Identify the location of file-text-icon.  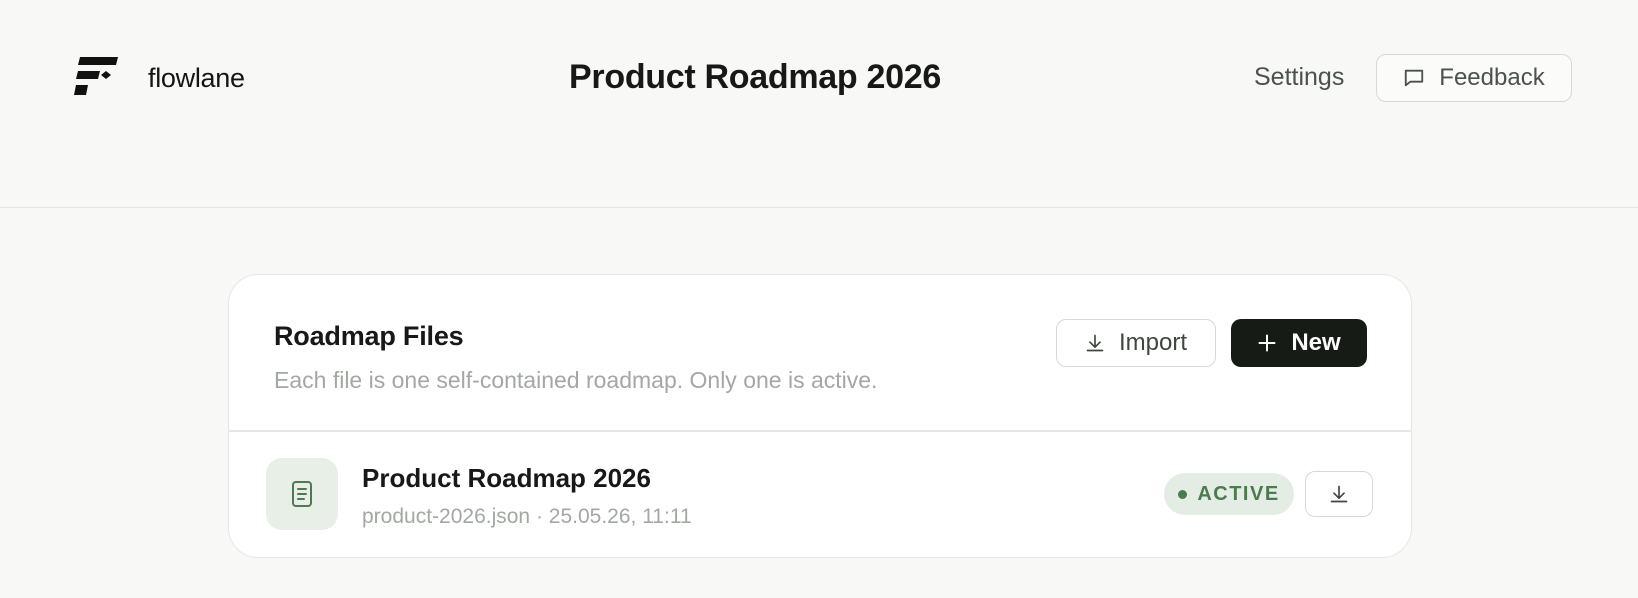
(302, 494).